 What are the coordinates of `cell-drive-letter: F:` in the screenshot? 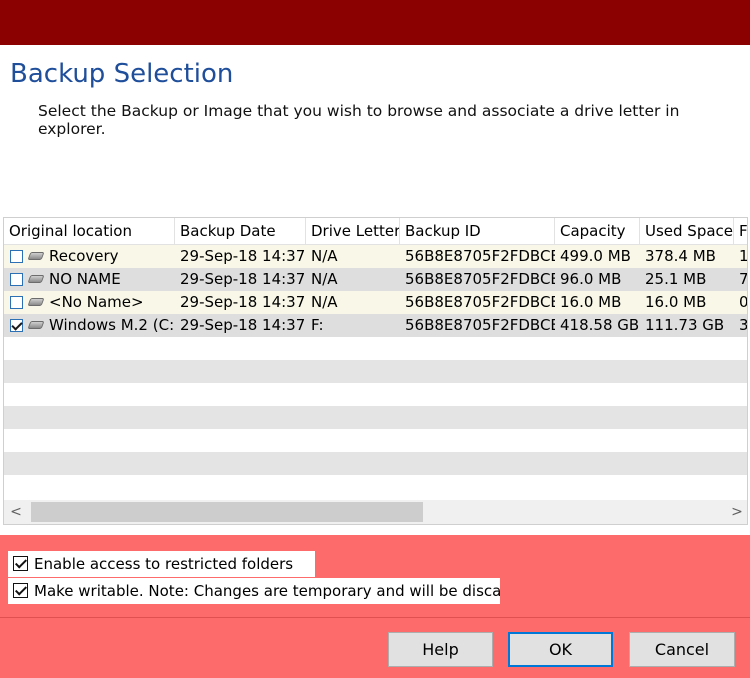 It's located at (317, 325).